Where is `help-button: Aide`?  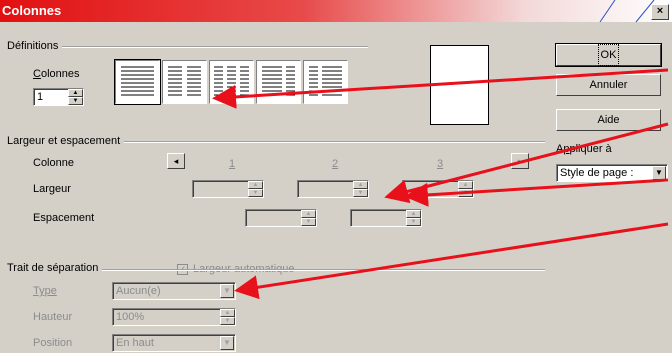 help-button: Aide is located at coordinates (608, 120).